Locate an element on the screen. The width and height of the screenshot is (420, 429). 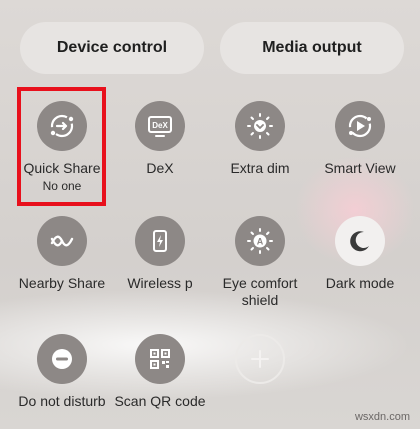
eye-comfort-icon-text: A is located at coordinates (260, 242).